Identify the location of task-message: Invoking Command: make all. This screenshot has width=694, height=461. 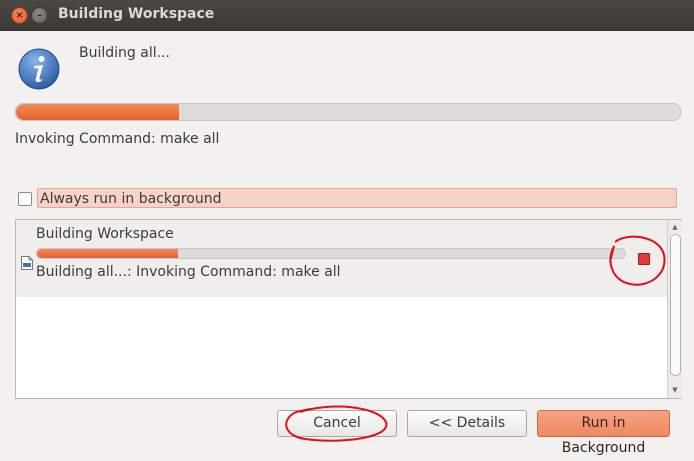
(117, 139).